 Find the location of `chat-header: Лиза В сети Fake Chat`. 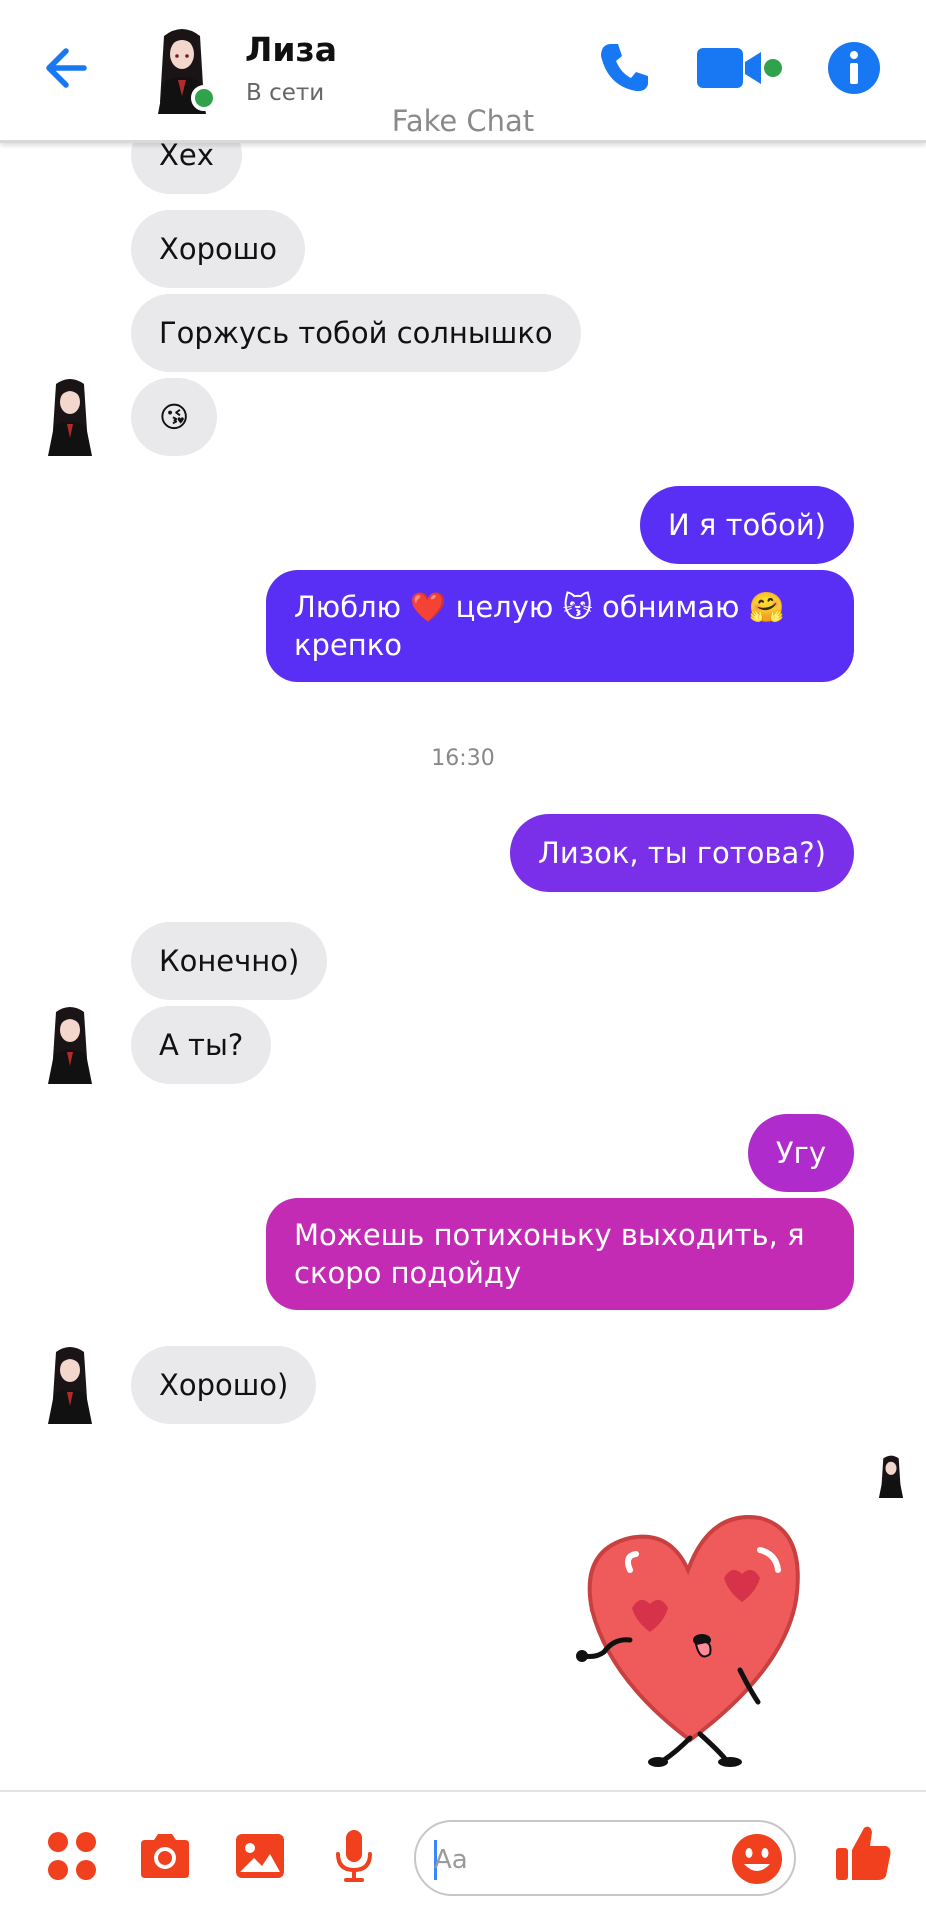

chat-header: Лиза В сети Fake Chat is located at coordinates (463, 71).